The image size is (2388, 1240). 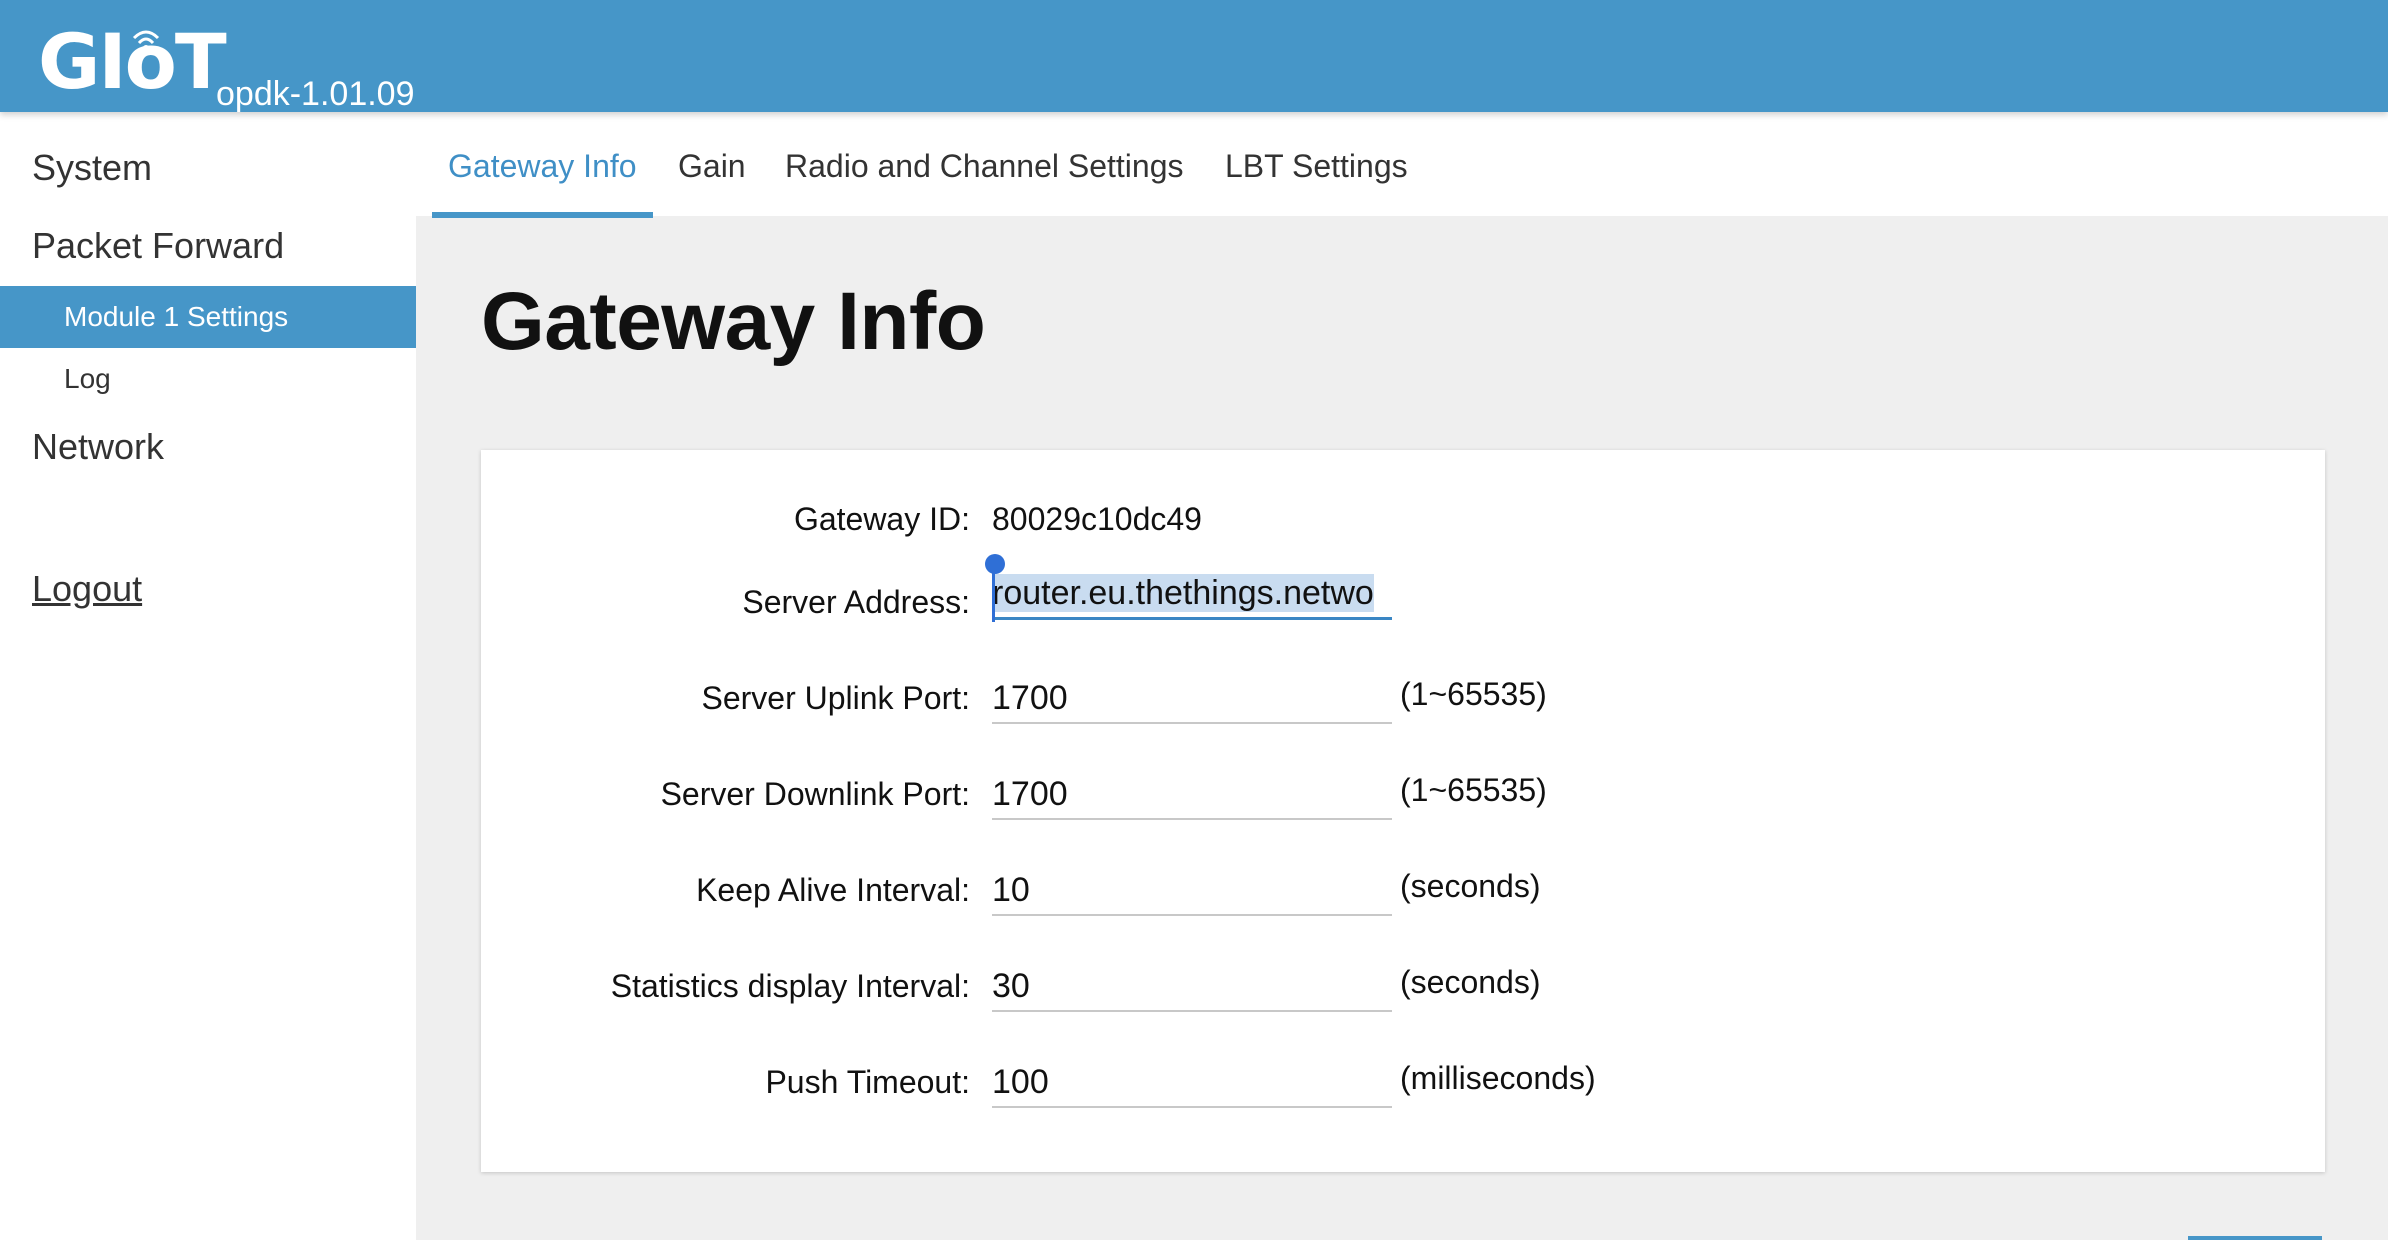 I want to click on keep-alive-input, so click(x=1192, y=891).